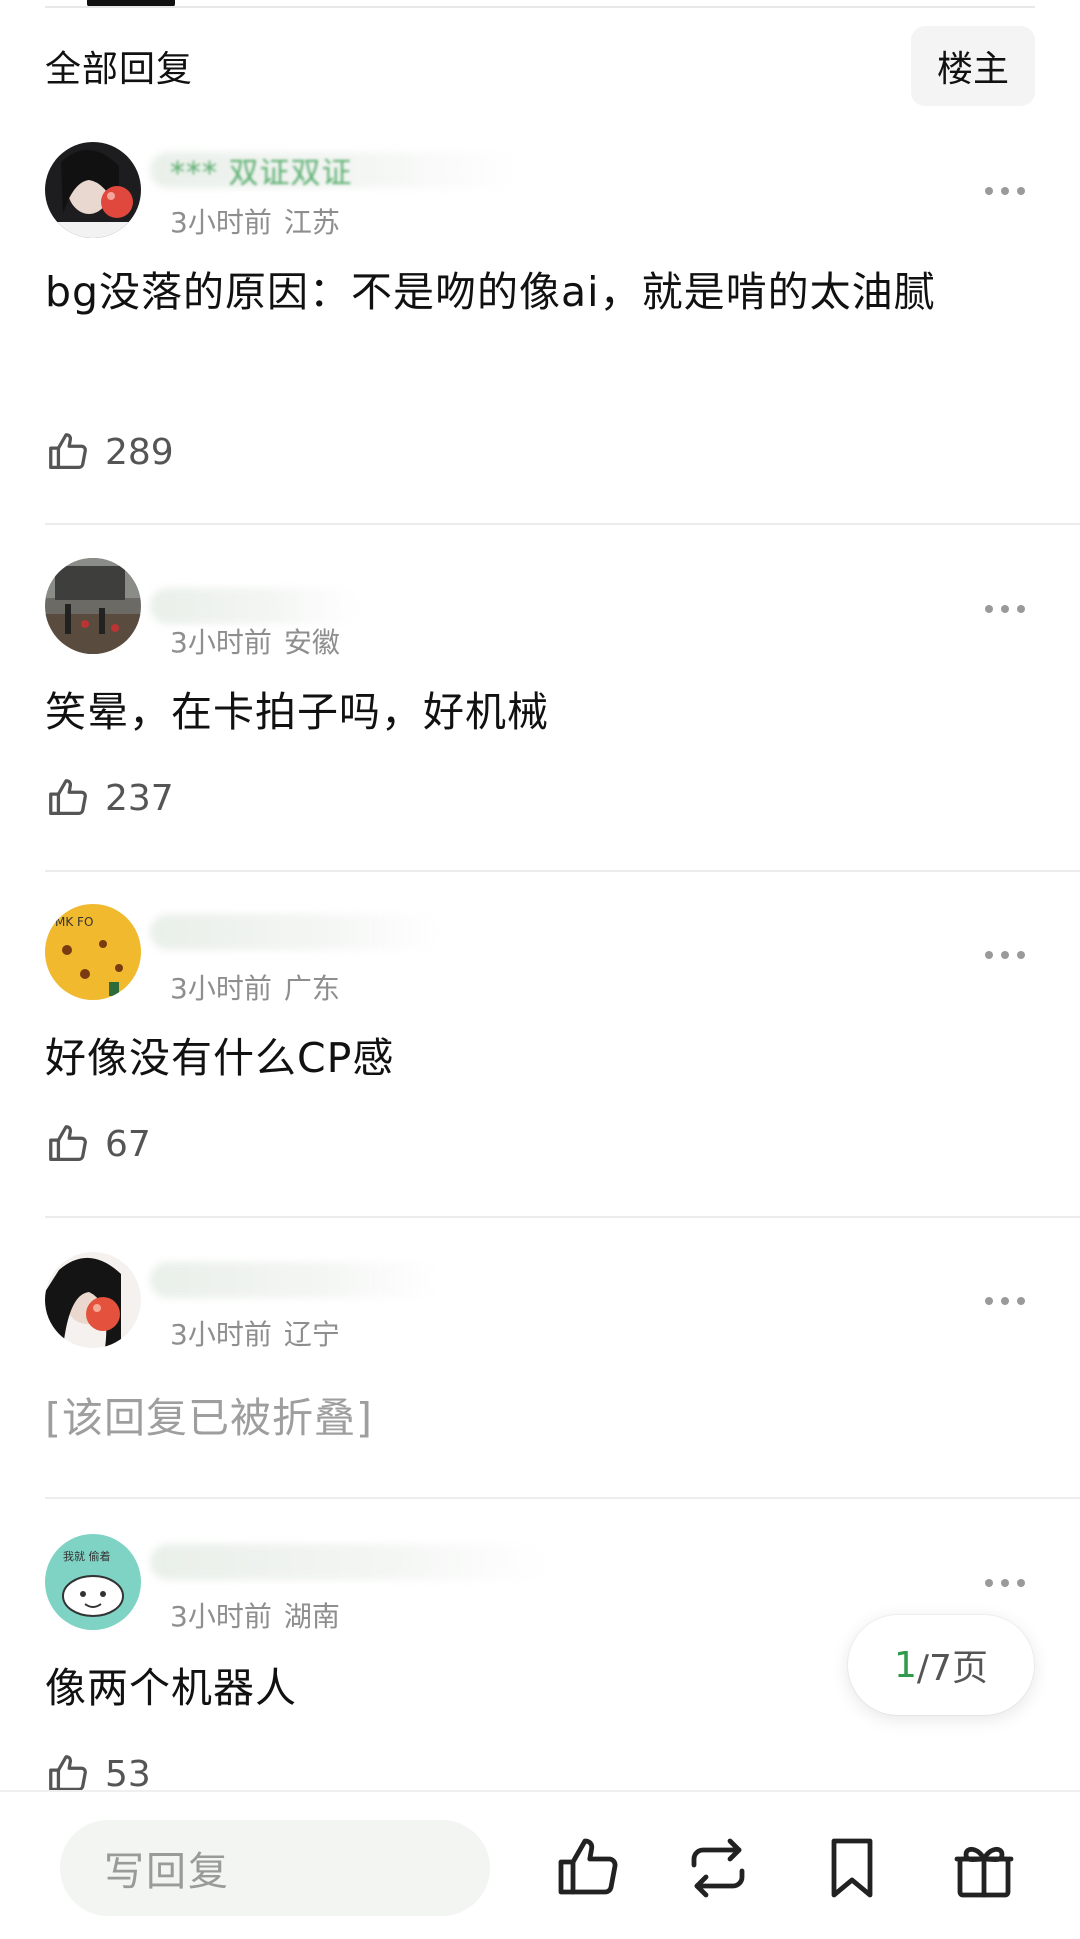 Image resolution: width=1080 pixels, height=1939 pixels. I want to click on comment-meta: 3小时前 辽宁, so click(255, 1333).